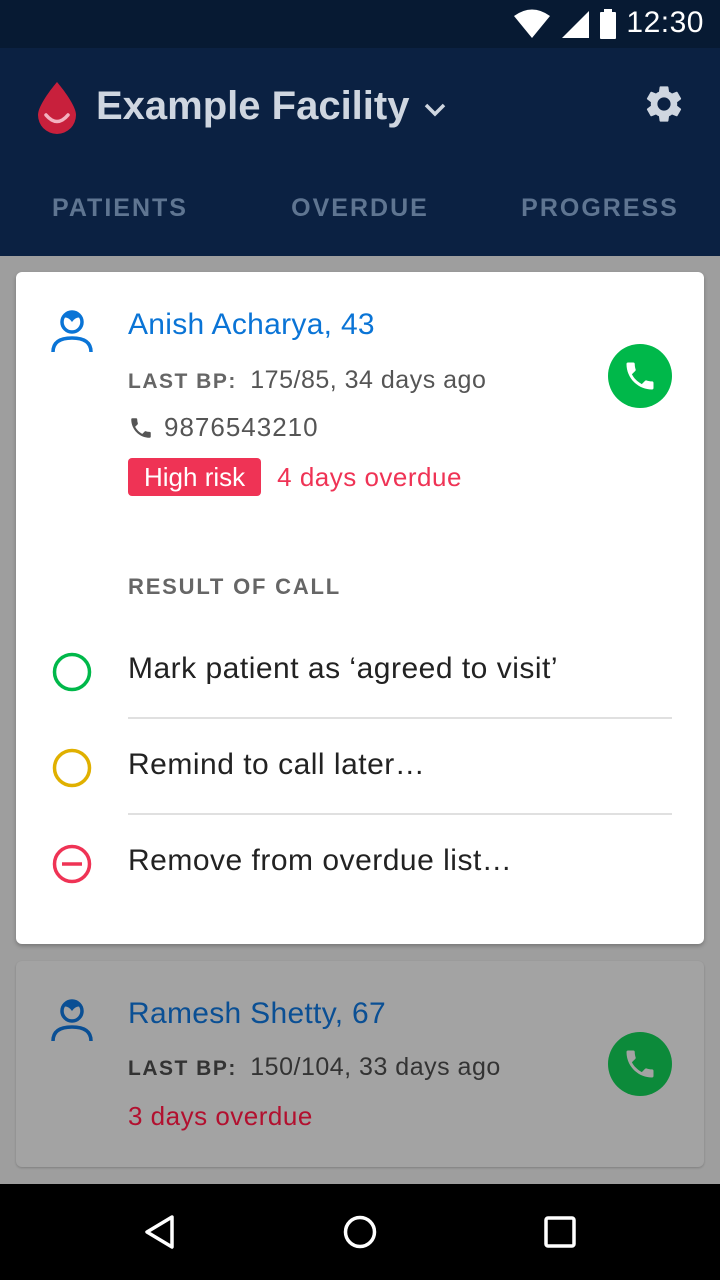  Describe the element at coordinates (195, 477) in the screenshot. I see `high-risk-badge: High risk` at that location.